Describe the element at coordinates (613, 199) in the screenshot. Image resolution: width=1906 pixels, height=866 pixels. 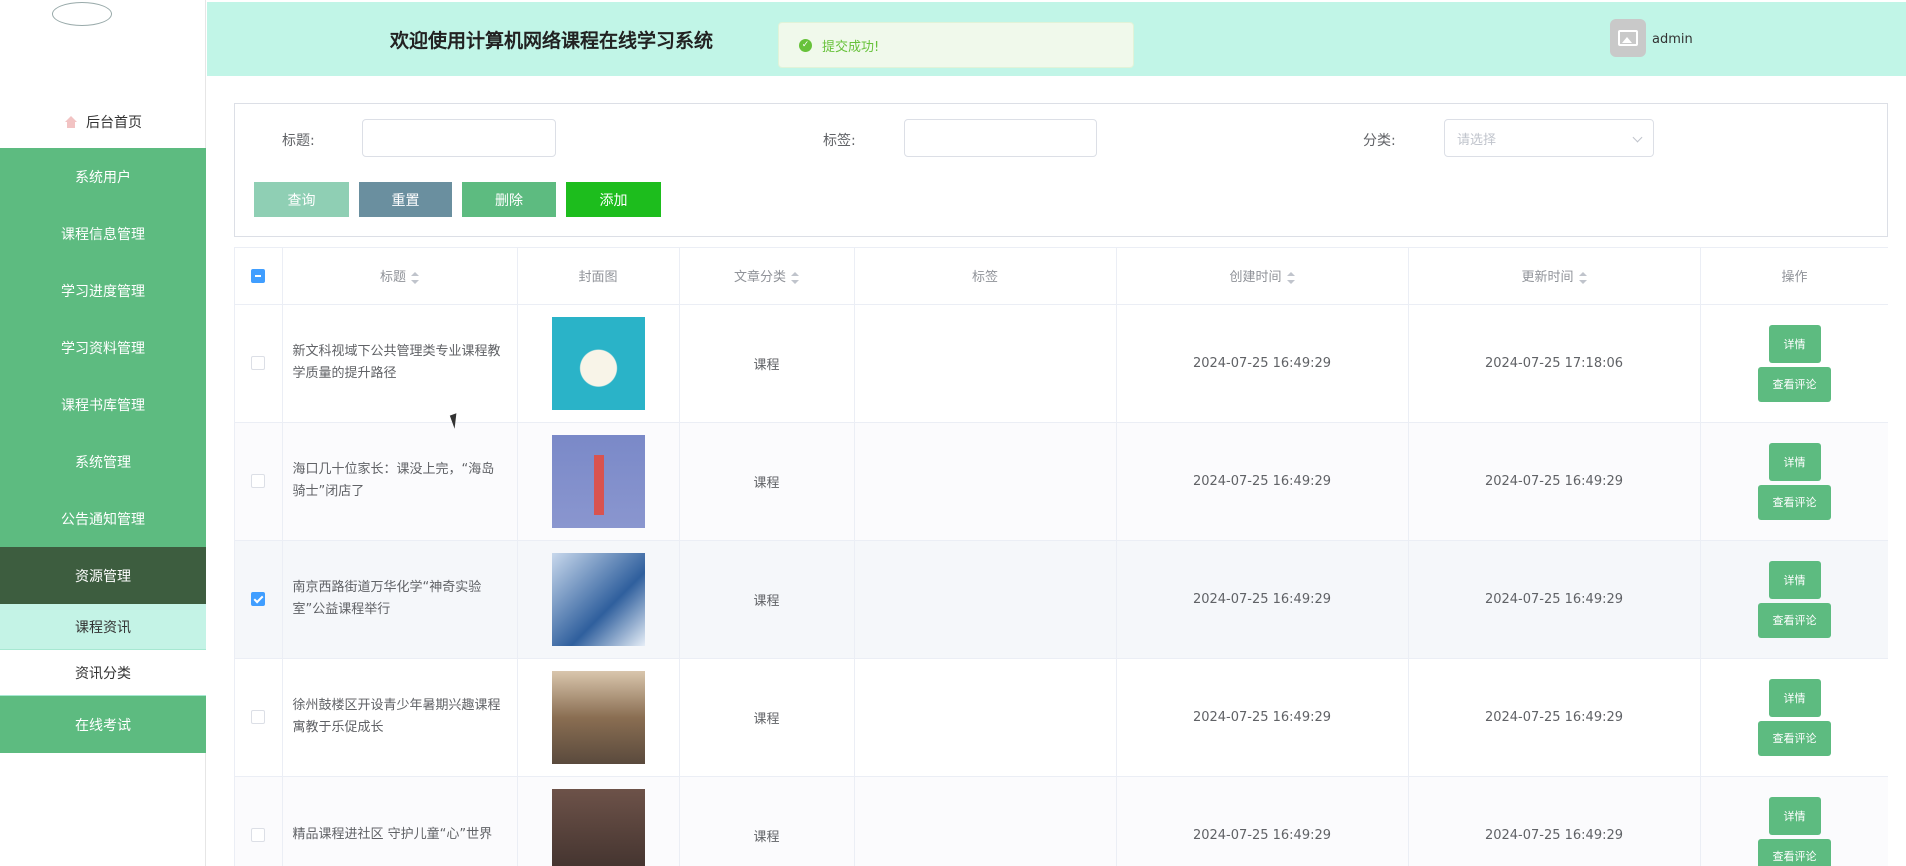
I see `add-button: 添加` at that location.